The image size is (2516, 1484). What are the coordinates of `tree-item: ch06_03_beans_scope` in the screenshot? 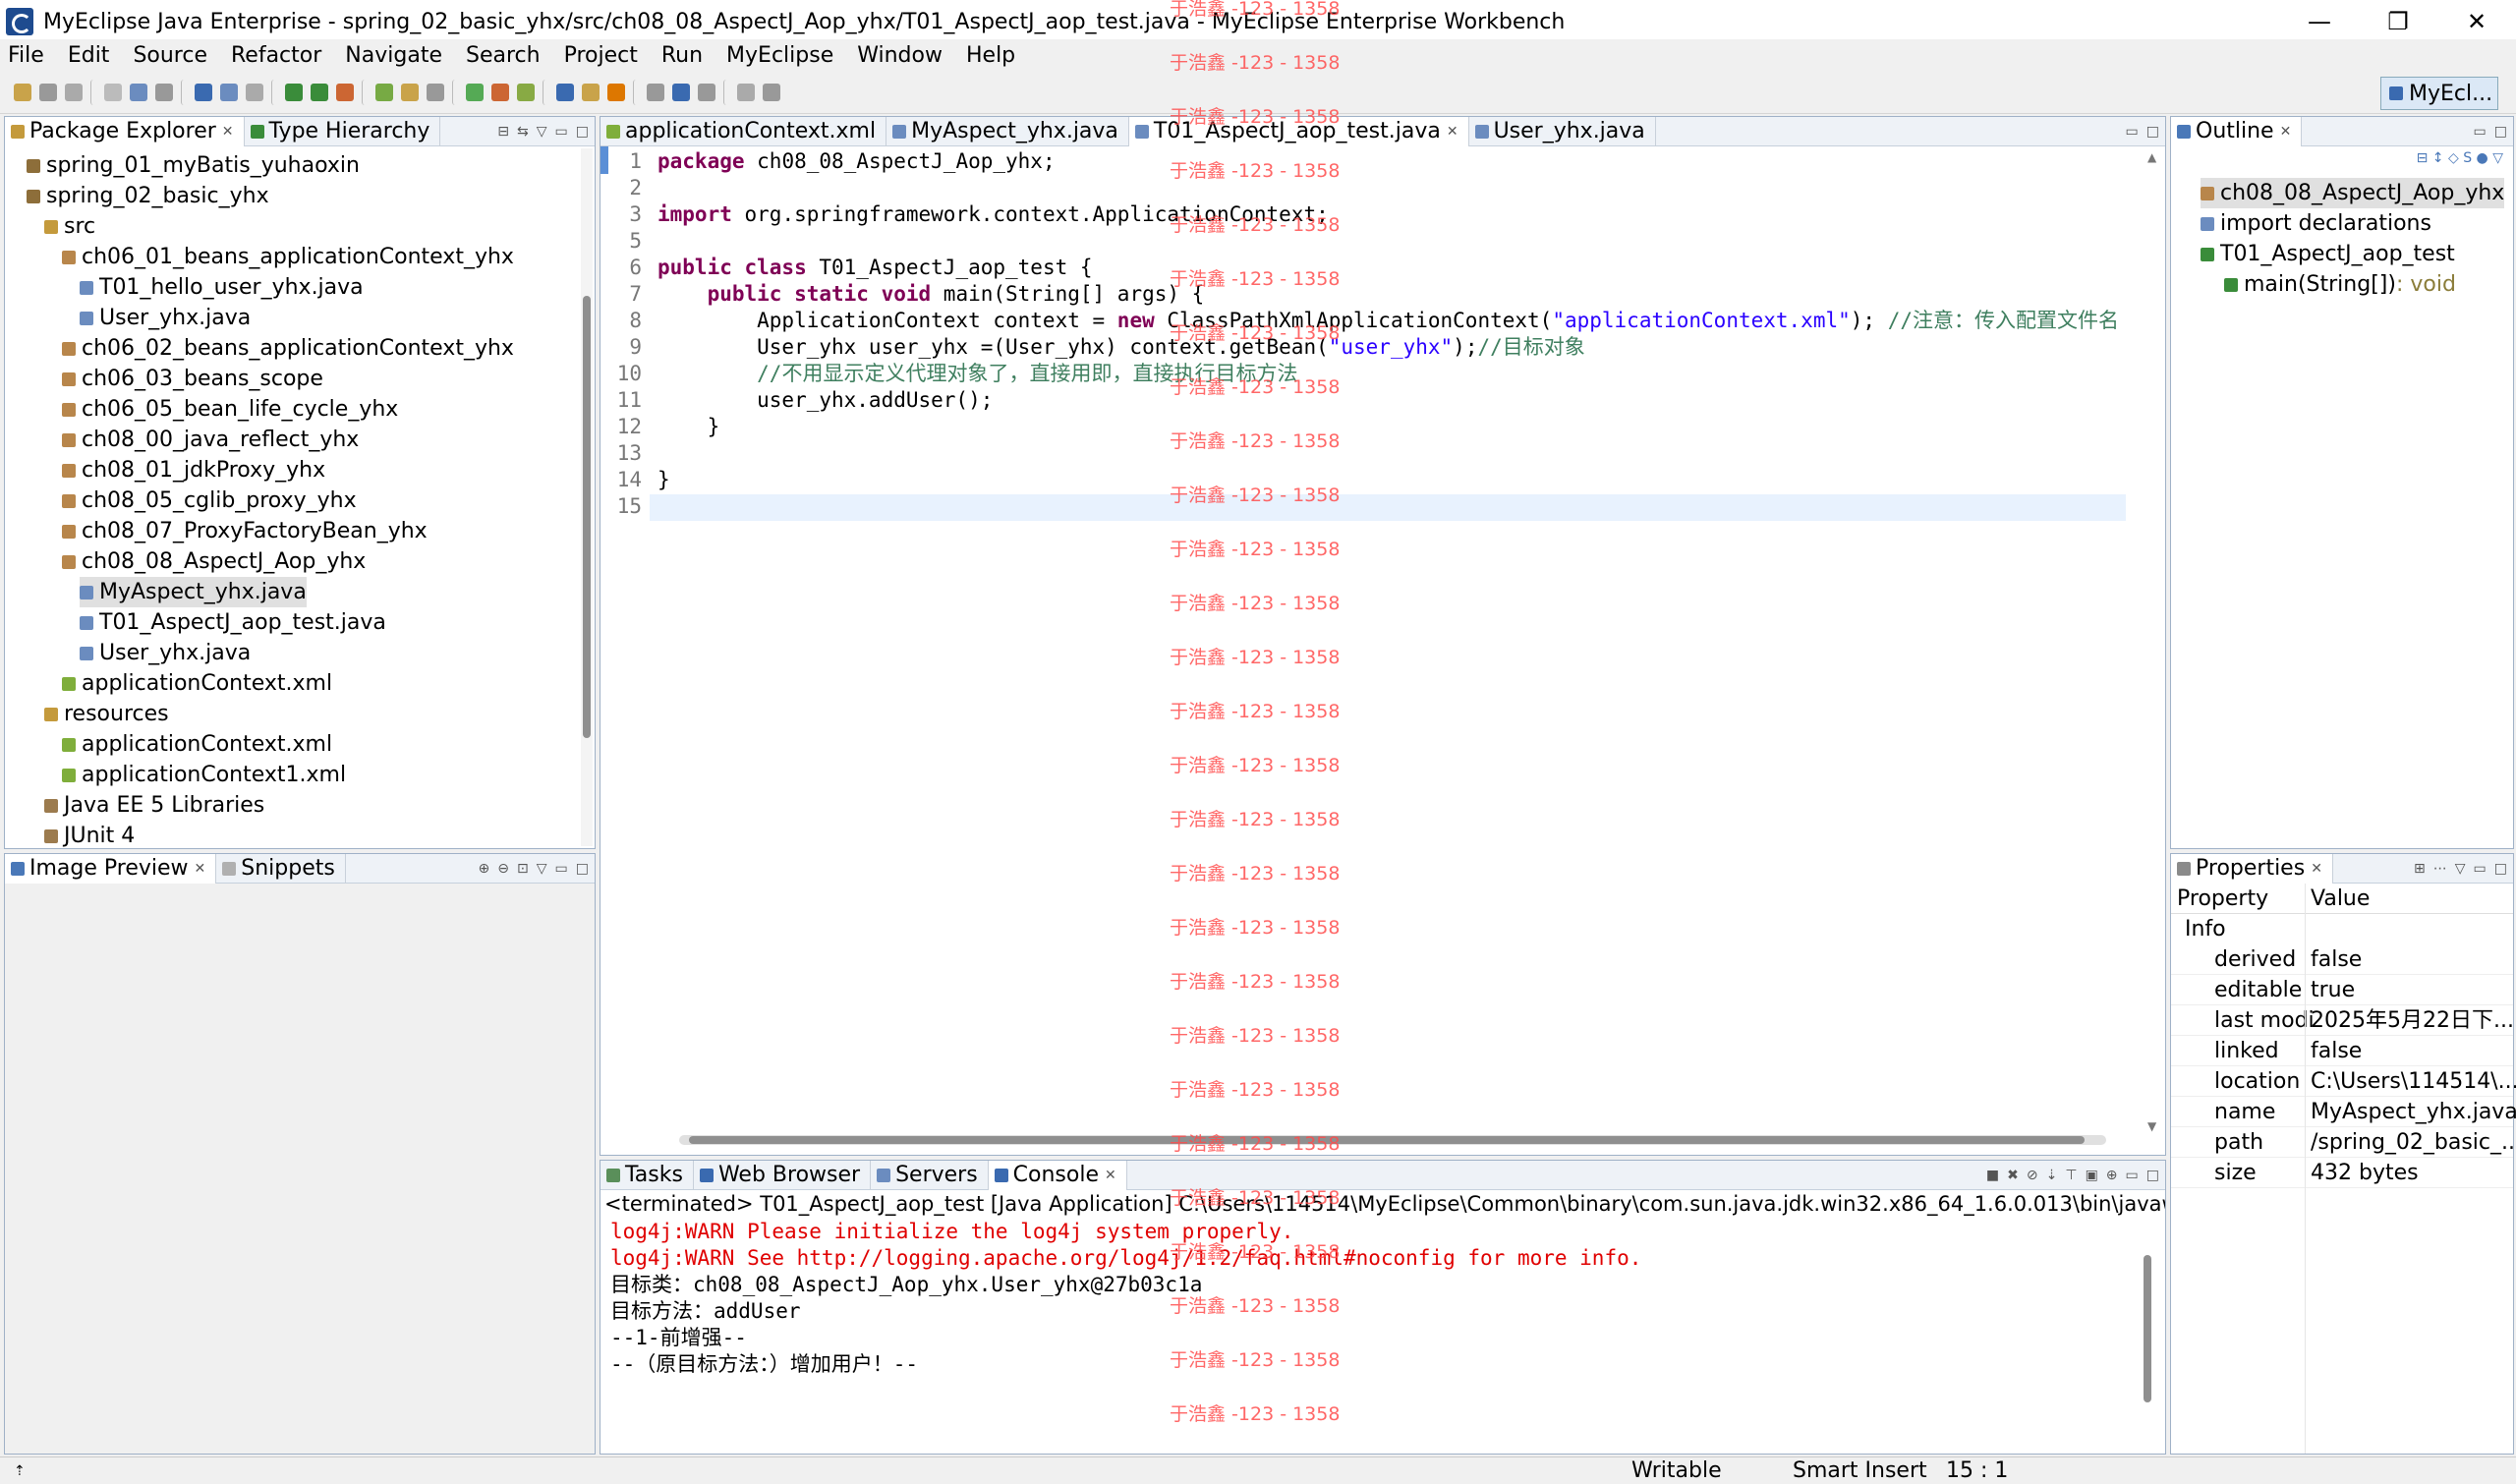 It's located at (192, 379).